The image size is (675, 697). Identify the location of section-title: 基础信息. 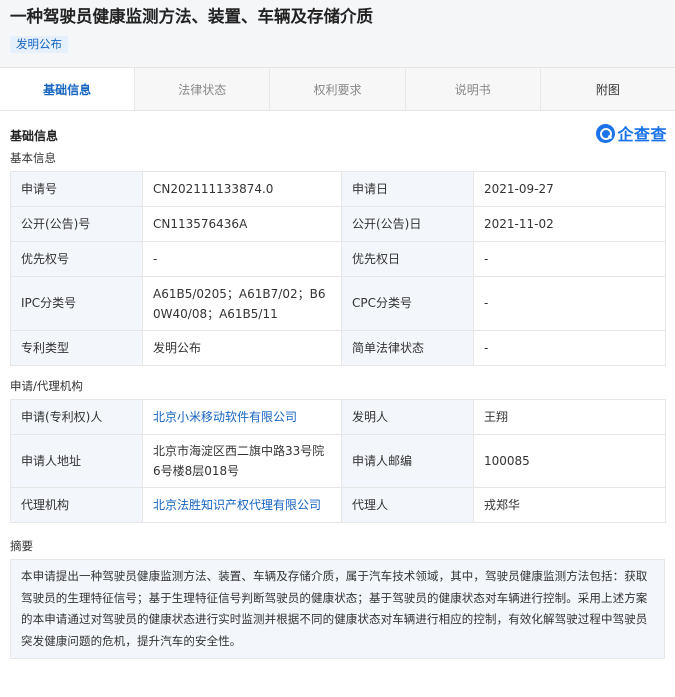
(34, 136).